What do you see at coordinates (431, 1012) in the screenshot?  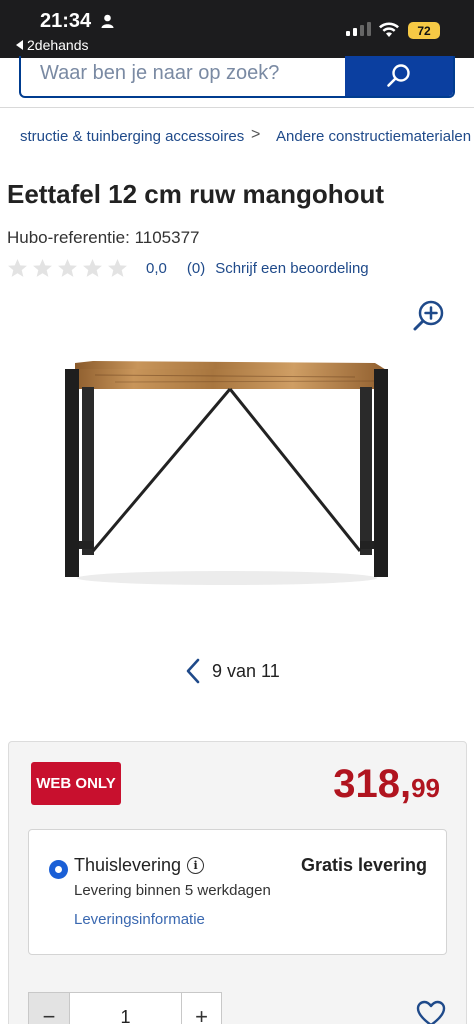 I see `heart-icon` at bounding box center [431, 1012].